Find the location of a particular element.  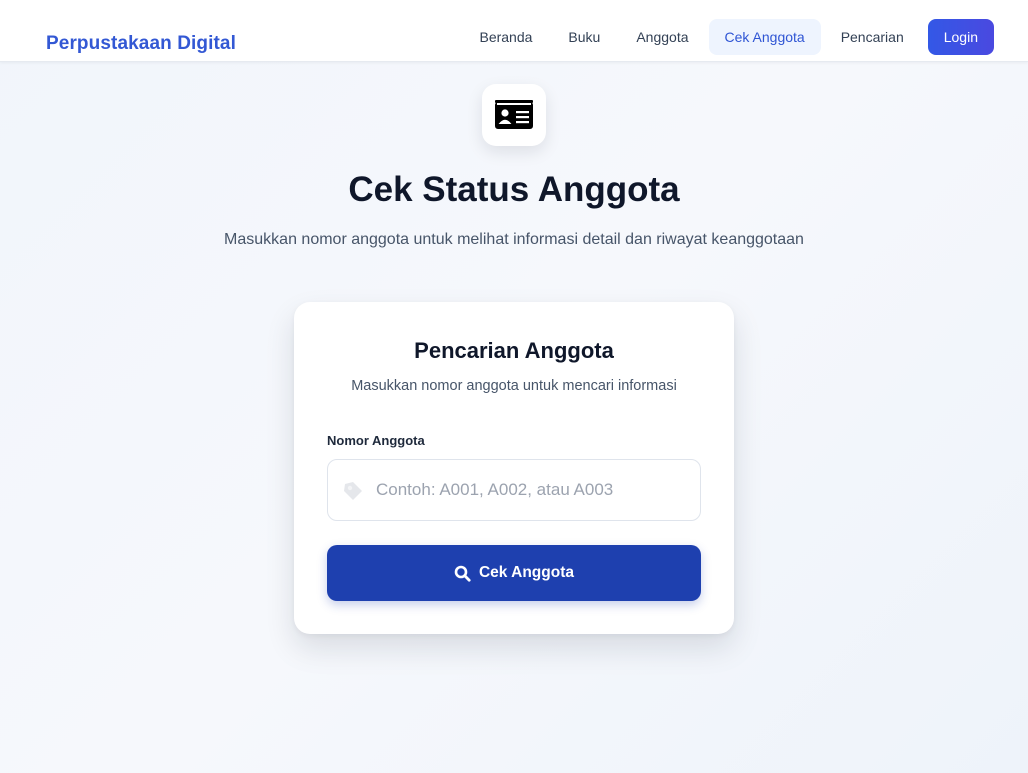

nav-link-anggota: Anggota is located at coordinates (662, 37).